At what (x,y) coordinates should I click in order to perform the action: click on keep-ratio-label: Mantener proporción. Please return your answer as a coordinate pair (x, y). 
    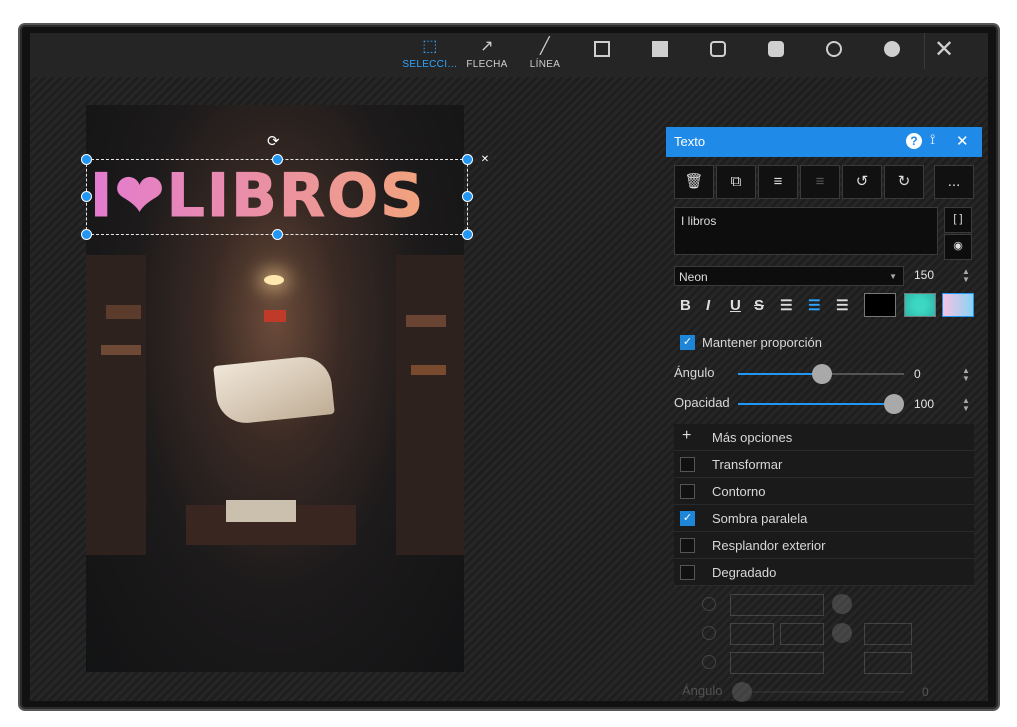
    Looking at the image, I should click on (762, 342).